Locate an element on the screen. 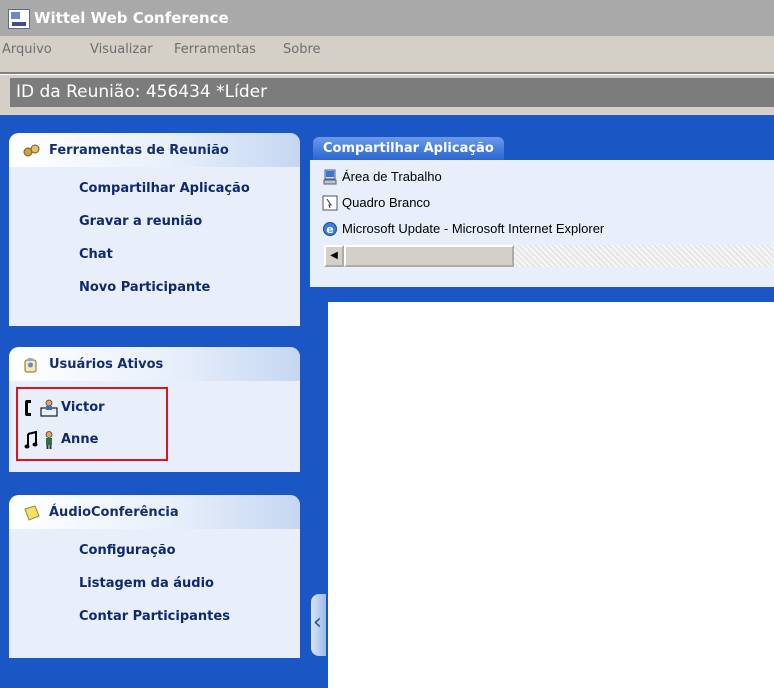  collapse-panel-handle: ‹ is located at coordinates (318, 625).